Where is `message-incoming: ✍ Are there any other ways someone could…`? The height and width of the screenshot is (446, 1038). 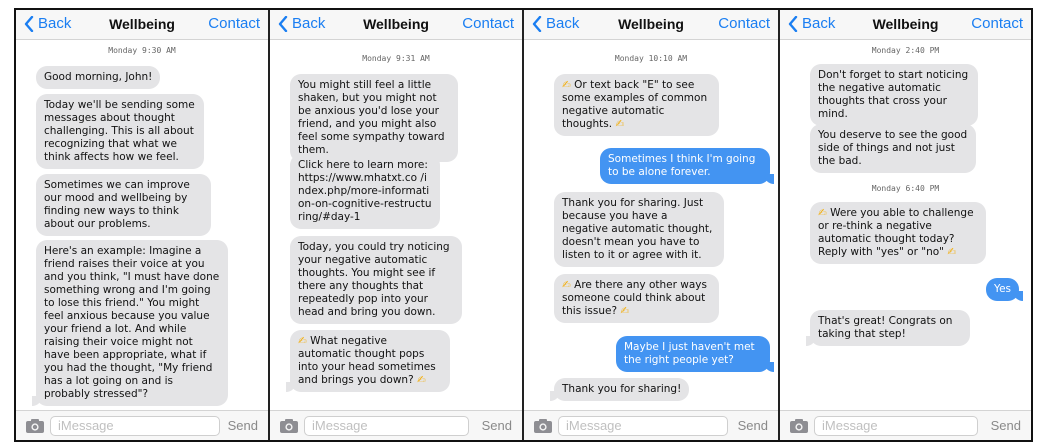 message-incoming: ✍ Are there any other ways someone could… is located at coordinates (636, 298).